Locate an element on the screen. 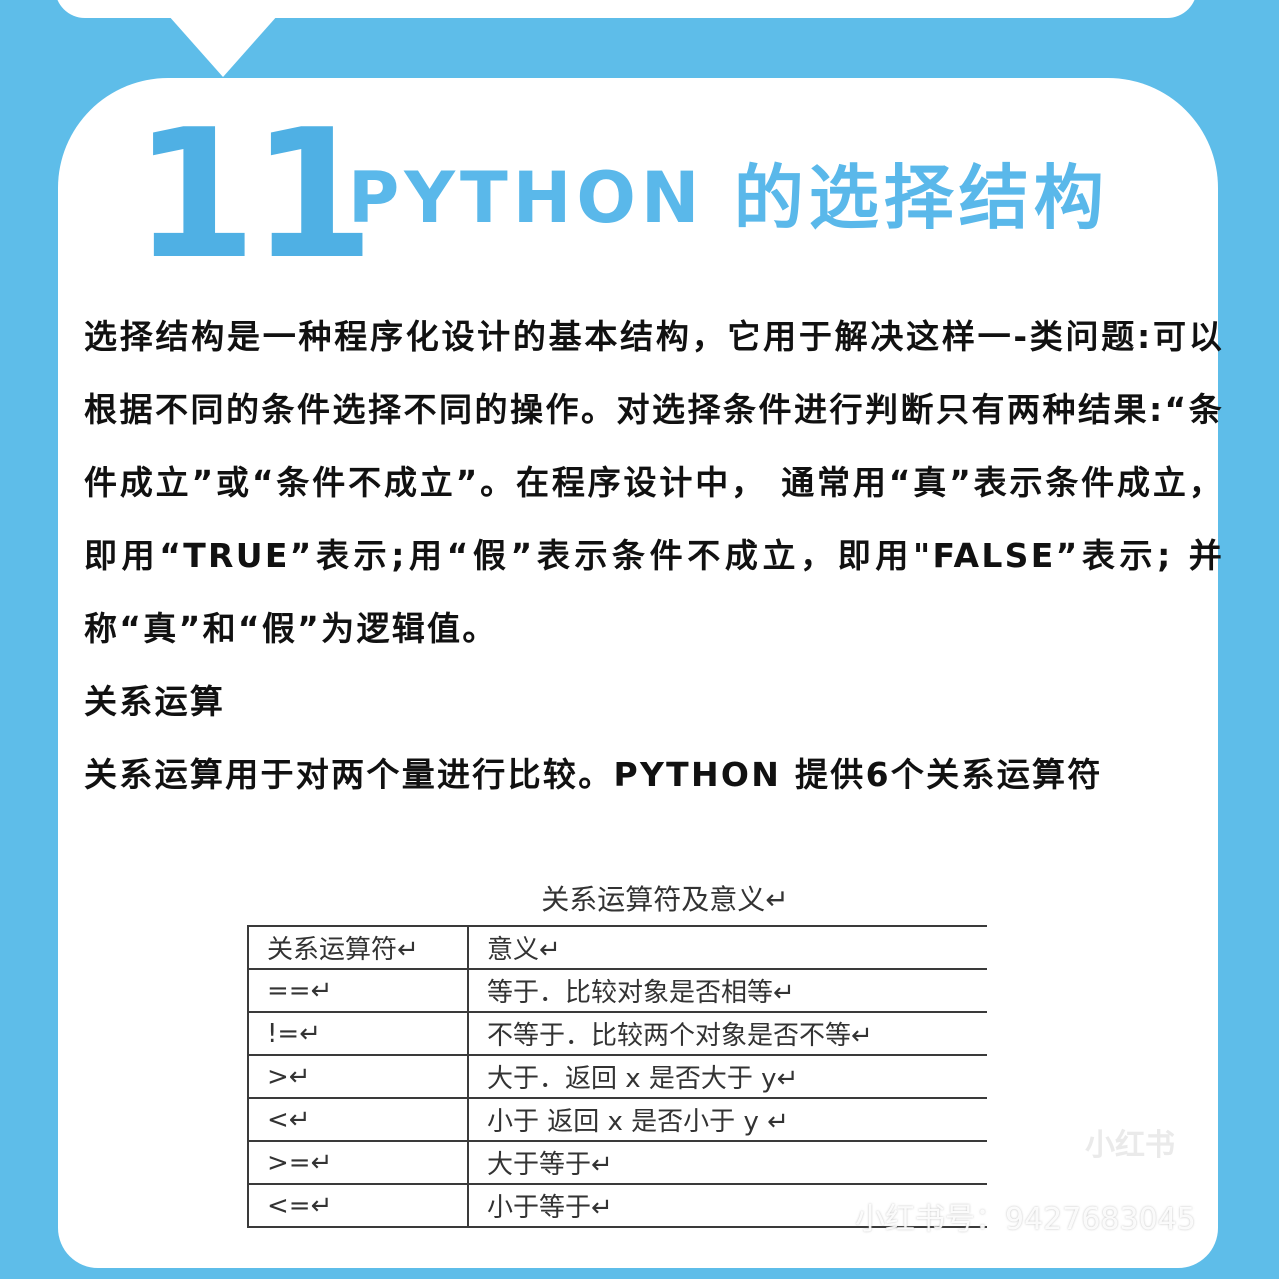 The image size is (1279, 1279). operator-cell: >=↵ is located at coordinates (358, 1162).